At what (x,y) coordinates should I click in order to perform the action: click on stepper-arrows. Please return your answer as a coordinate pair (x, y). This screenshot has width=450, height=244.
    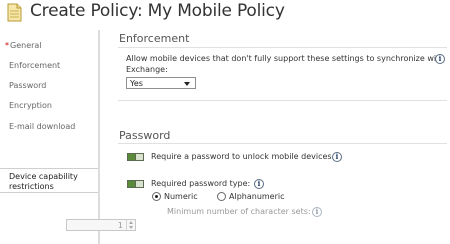
    Looking at the image, I should click on (130, 225).